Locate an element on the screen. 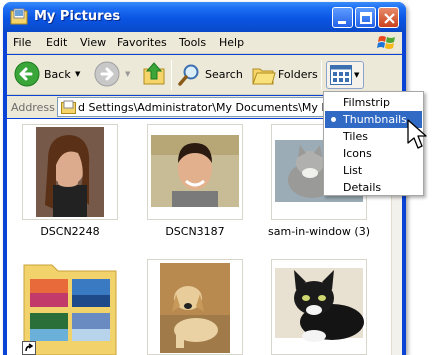 This screenshot has height=355, width=432. menu-bar: File Edit View Favorites Tools Help is located at coordinates (204, 43).